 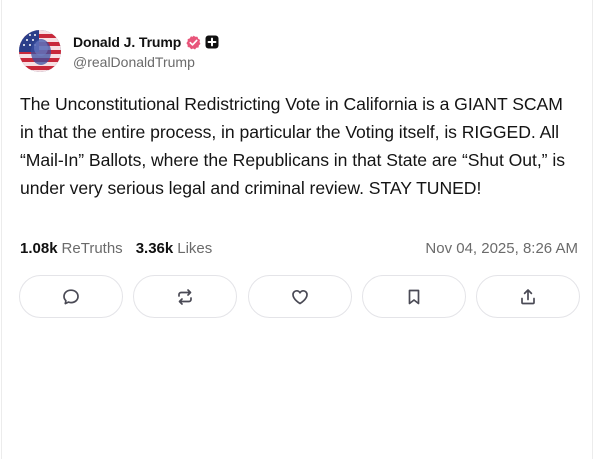 I want to click on retruths-count: 1.08k, so click(x=39, y=248).